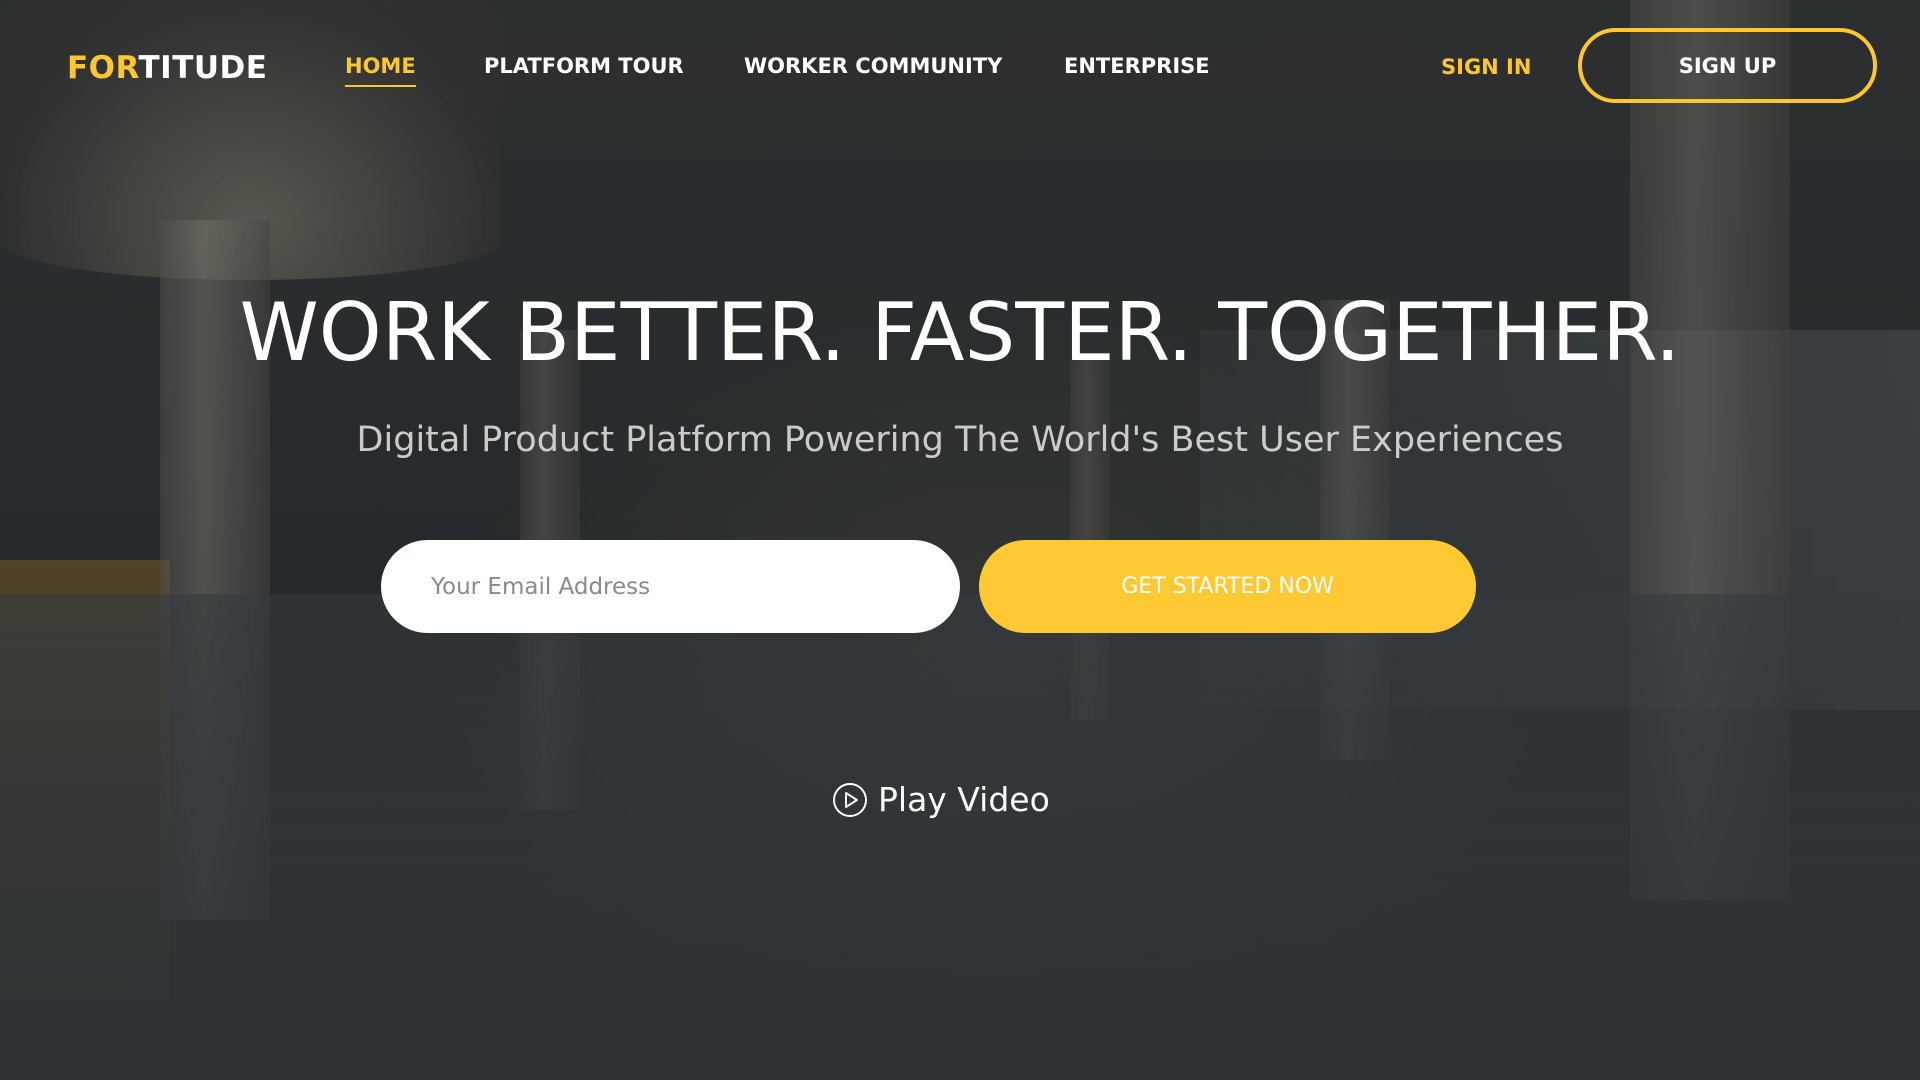 This screenshot has height=1080, width=1920. I want to click on hero-title: WORK BETTER. FASTER. TOGETHER., so click(960, 332).